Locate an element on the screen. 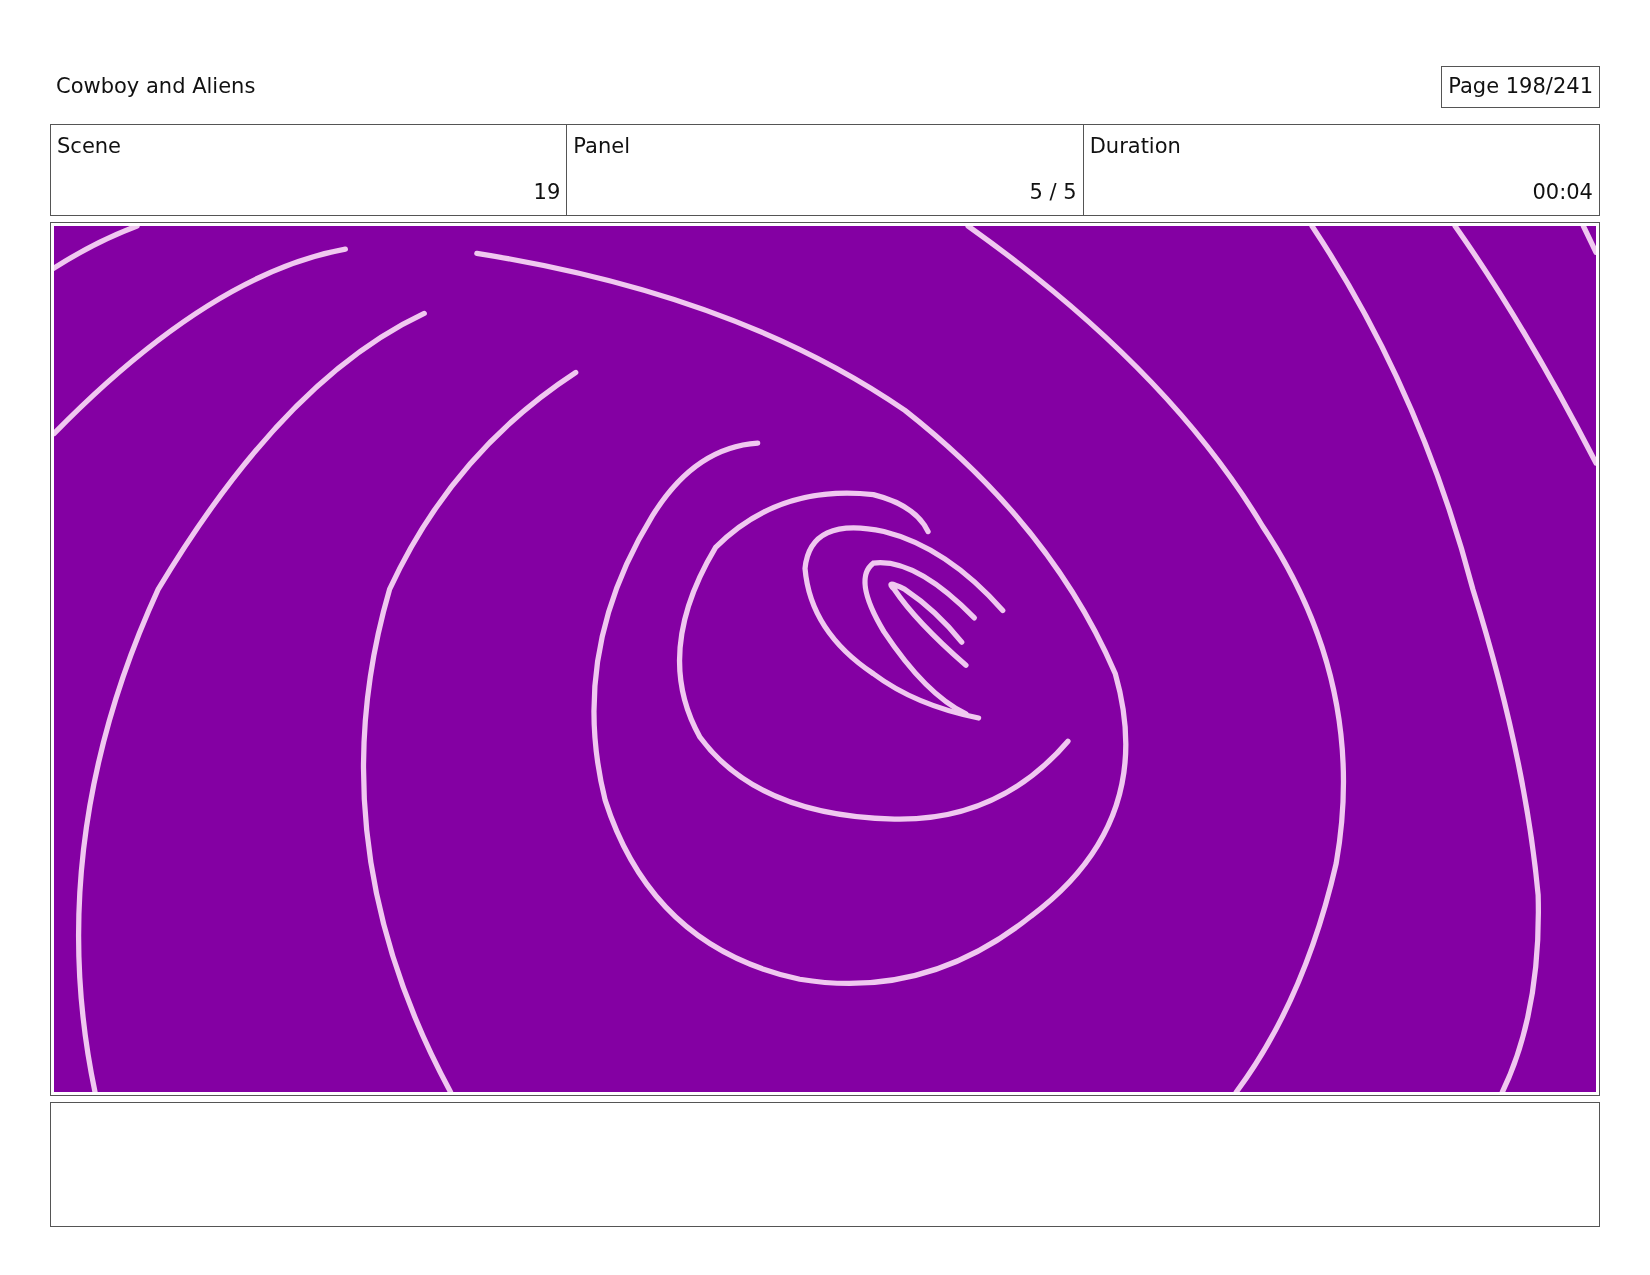  page-number: Page 198/241 is located at coordinates (1520, 87).